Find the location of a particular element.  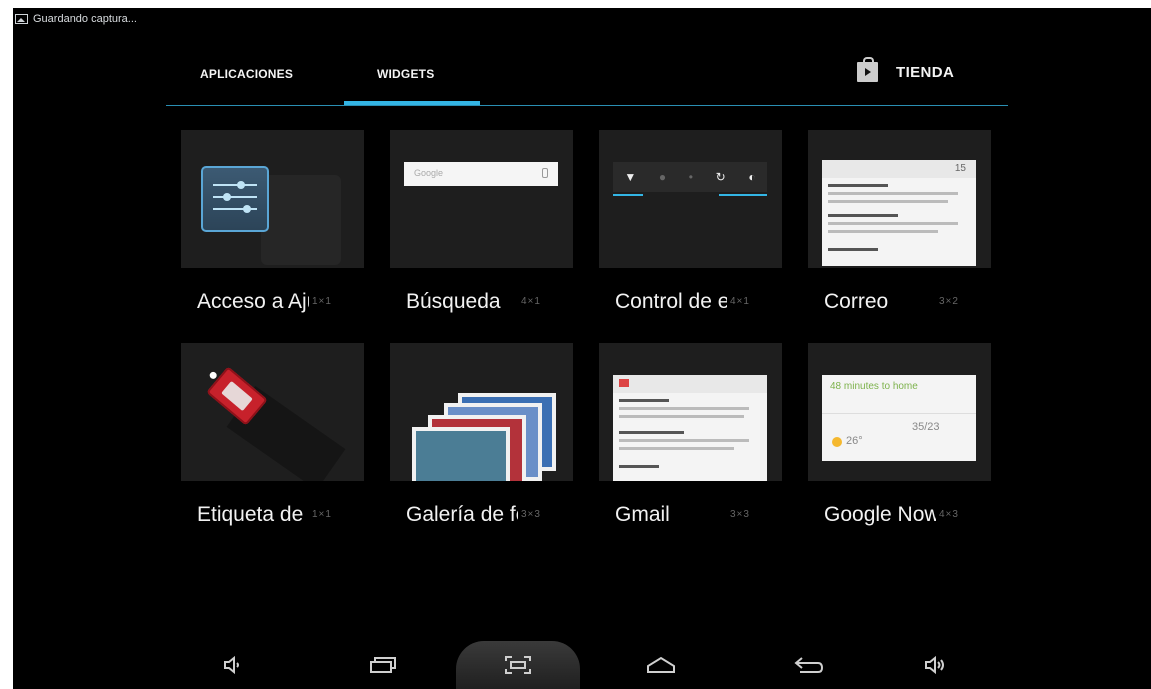

tab-apps: APLICACIONES is located at coordinates (246, 74).